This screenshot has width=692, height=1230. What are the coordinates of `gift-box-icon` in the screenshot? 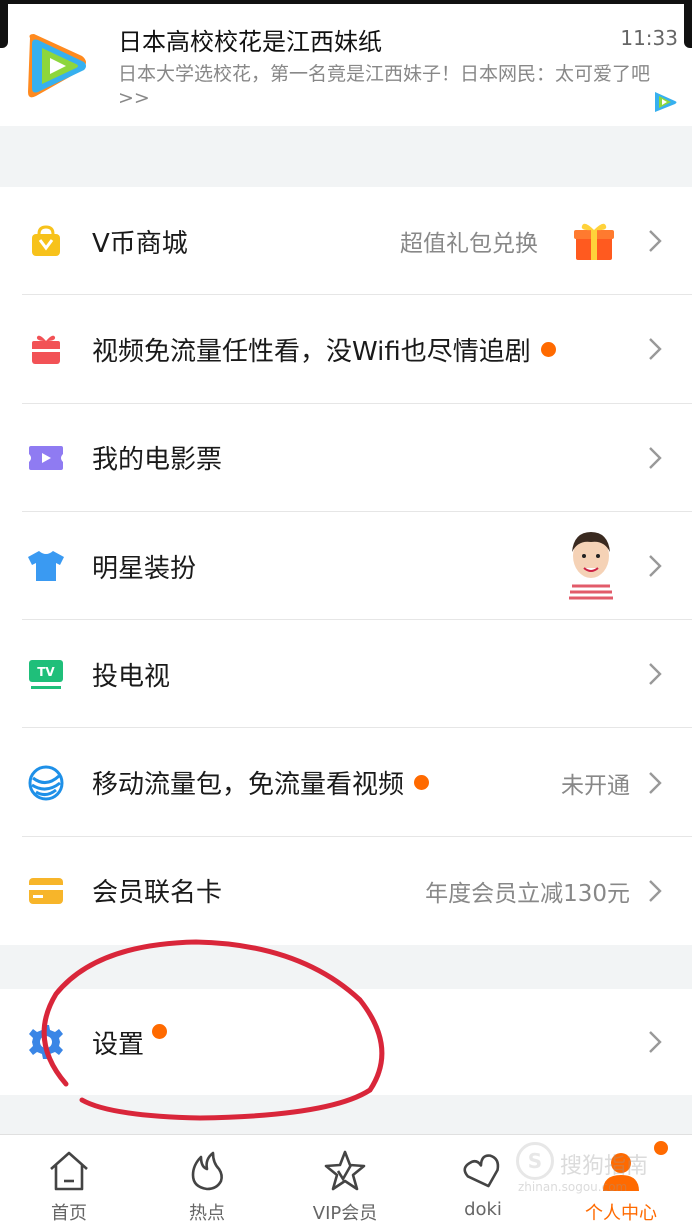 It's located at (46, 349).